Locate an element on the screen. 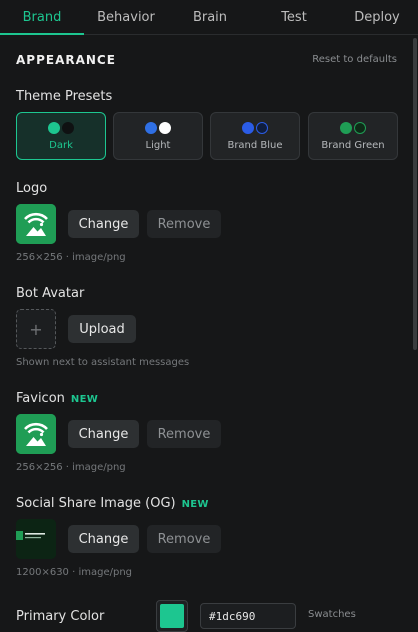  preset-name: Brand Green is located at coordinates (353, 145).